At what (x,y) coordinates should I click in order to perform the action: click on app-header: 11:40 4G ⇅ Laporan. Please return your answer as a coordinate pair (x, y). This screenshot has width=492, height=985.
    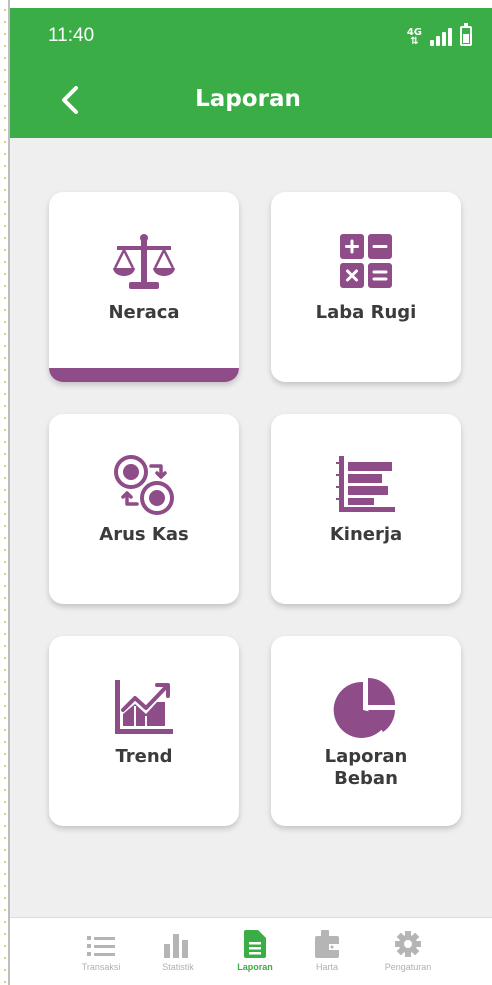
    Looking at the image, I should click on (251, 73).